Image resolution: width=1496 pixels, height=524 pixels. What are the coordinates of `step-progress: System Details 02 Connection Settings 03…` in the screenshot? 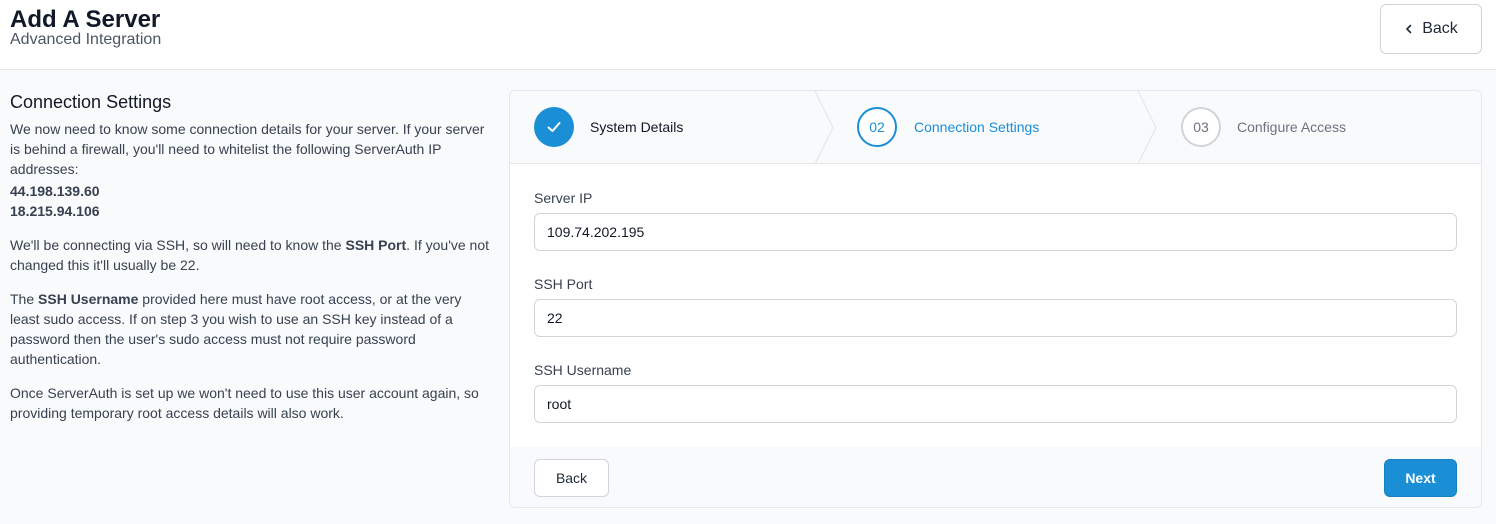 It's located at (995, 127).